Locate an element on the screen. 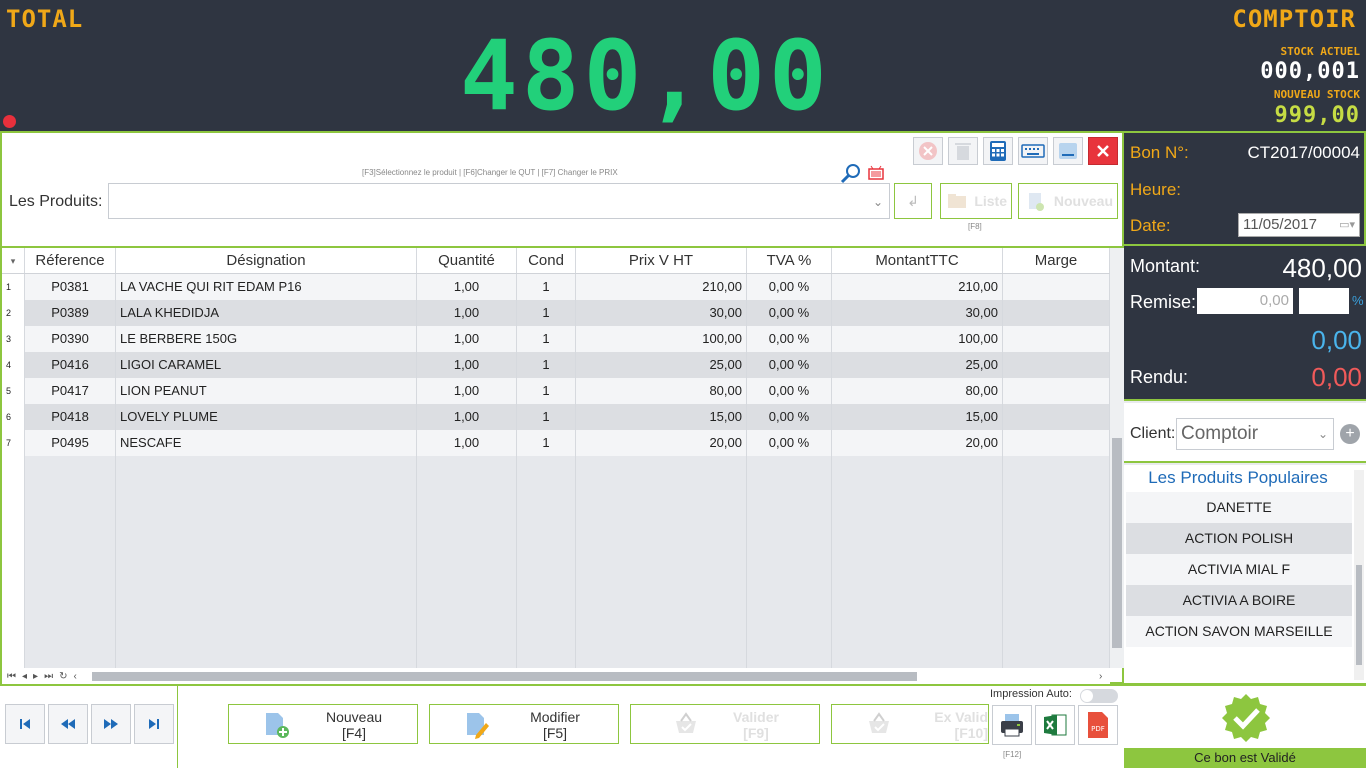  cell-marge is located at coordinates (1056, 365).